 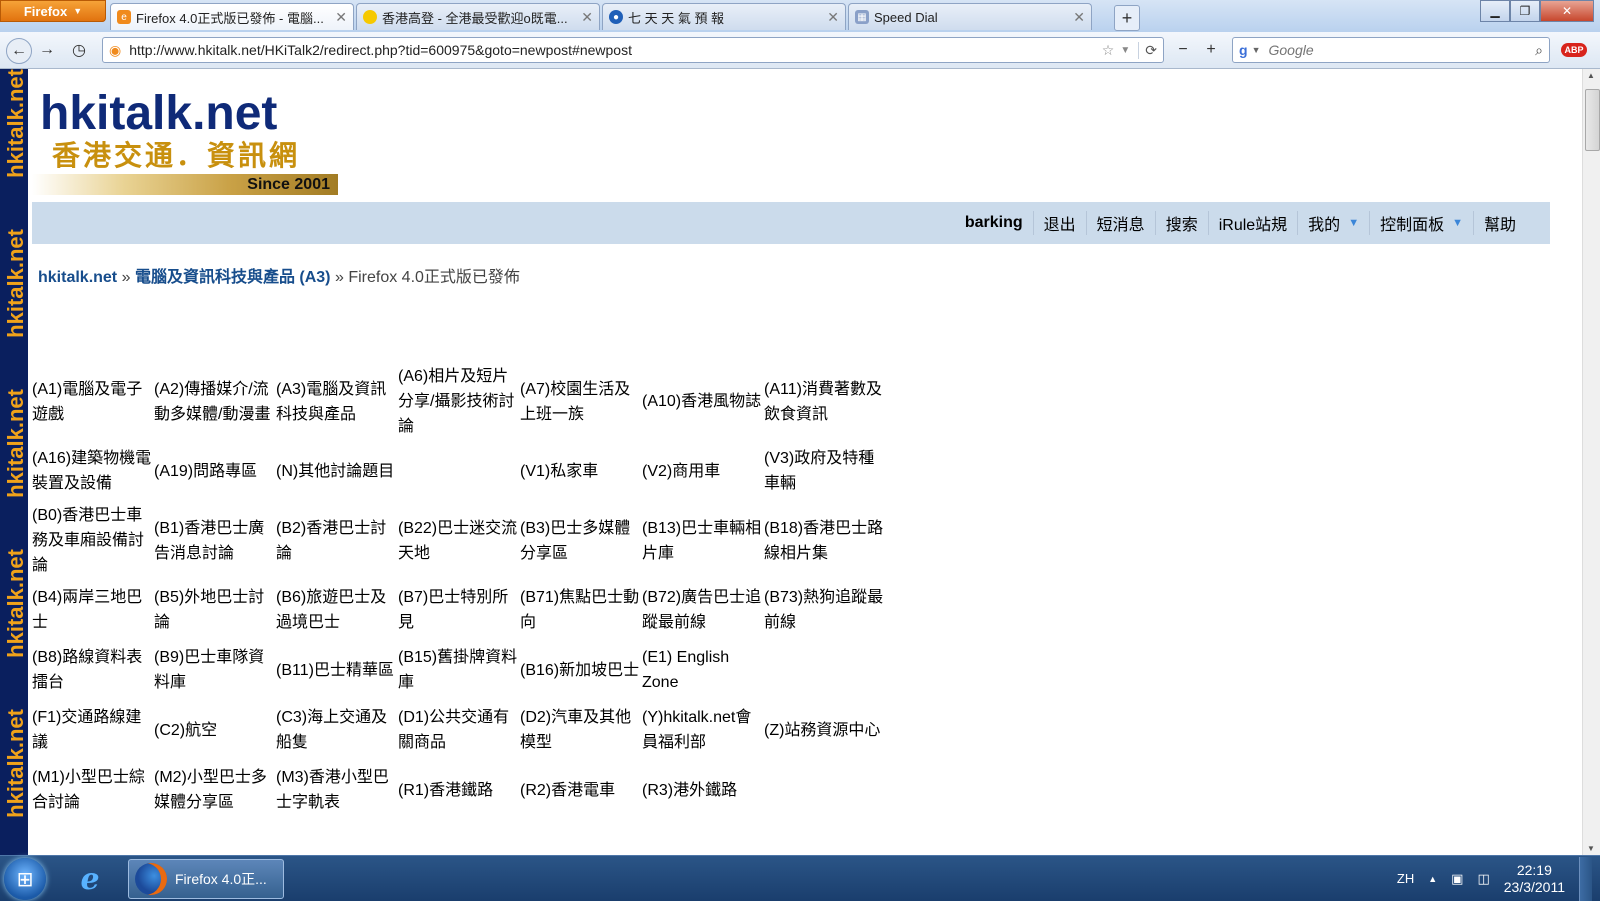 What do you see at coordinates (93, 670) in the screenshot?
I see `forum-link: (B8)路線資料表擂台` at bounding box center [93, 670].